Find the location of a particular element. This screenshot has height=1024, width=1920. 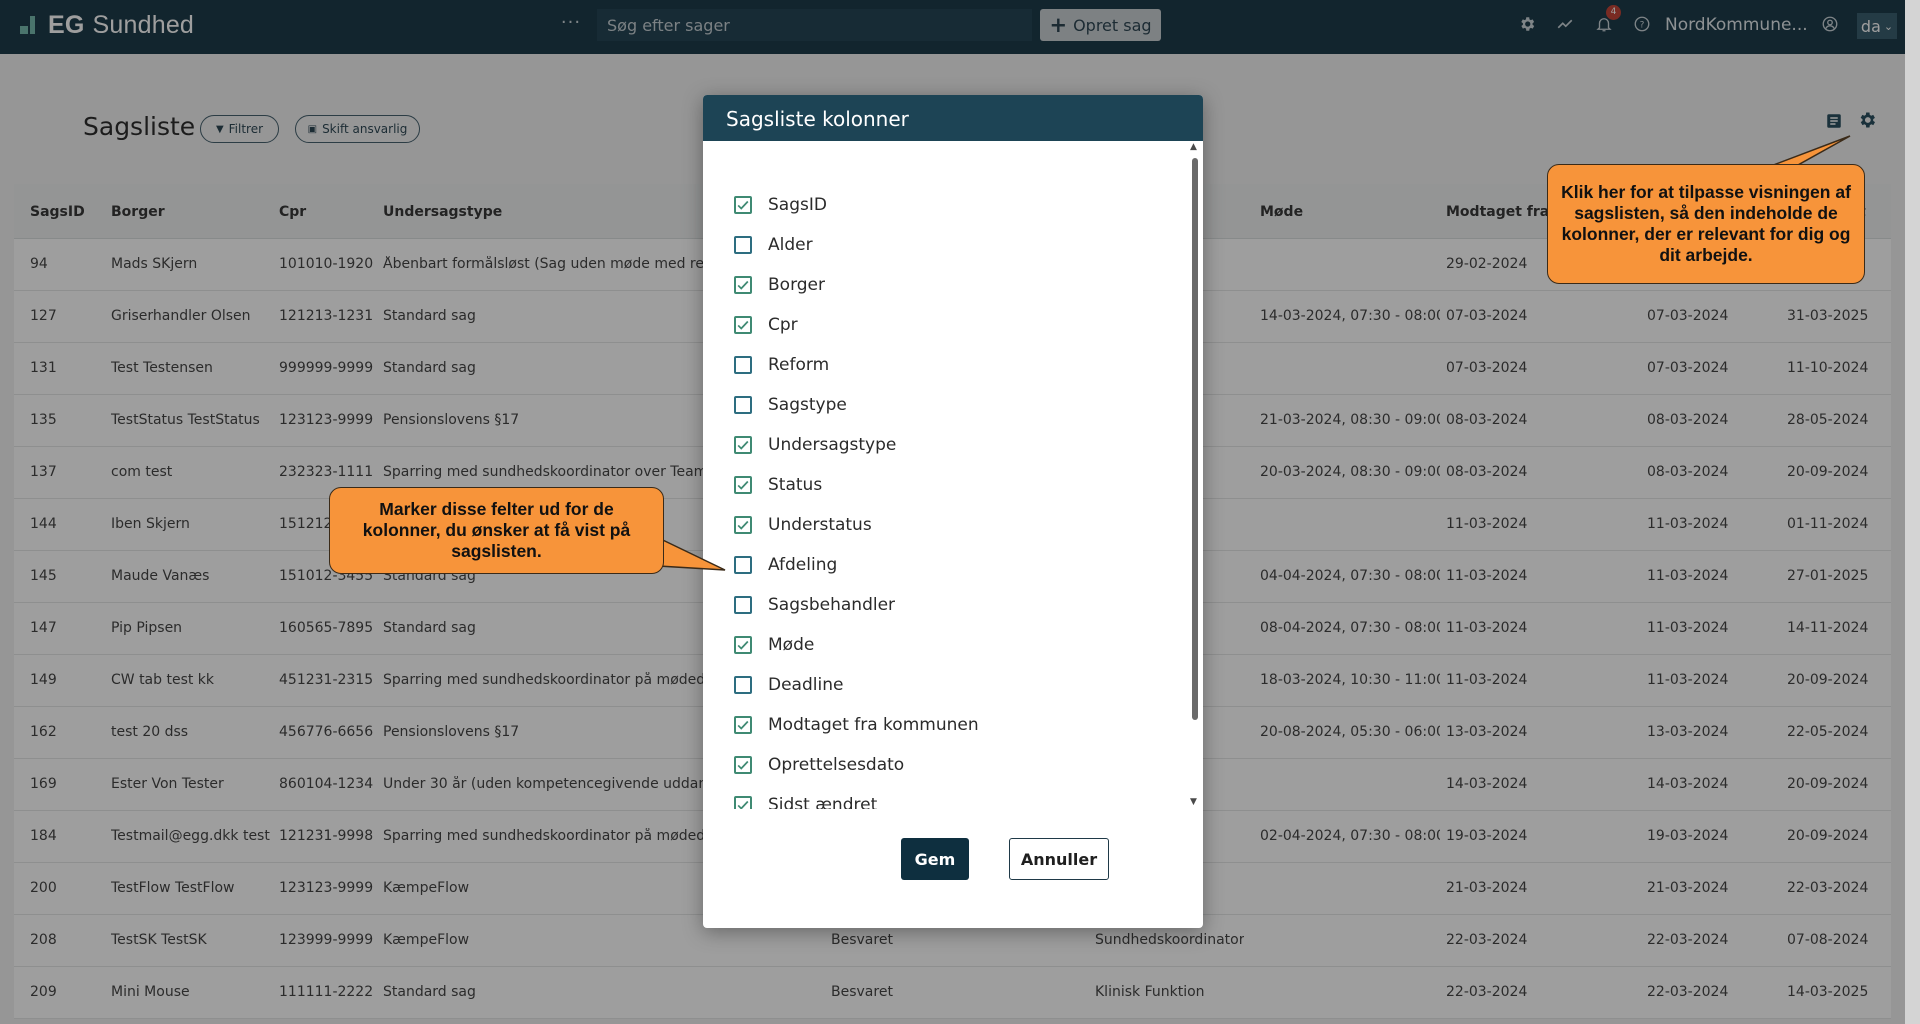

column-option: Status is located at coordinates (778, 485).